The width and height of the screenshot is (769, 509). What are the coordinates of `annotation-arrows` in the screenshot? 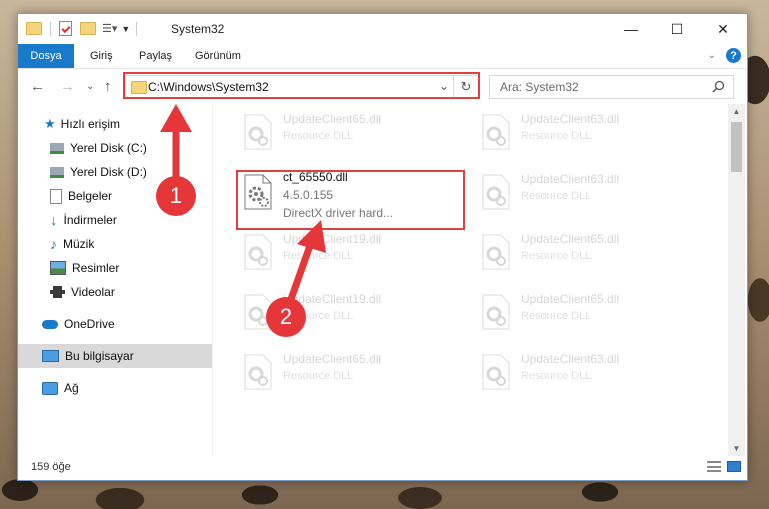 It's located at (243, 204).